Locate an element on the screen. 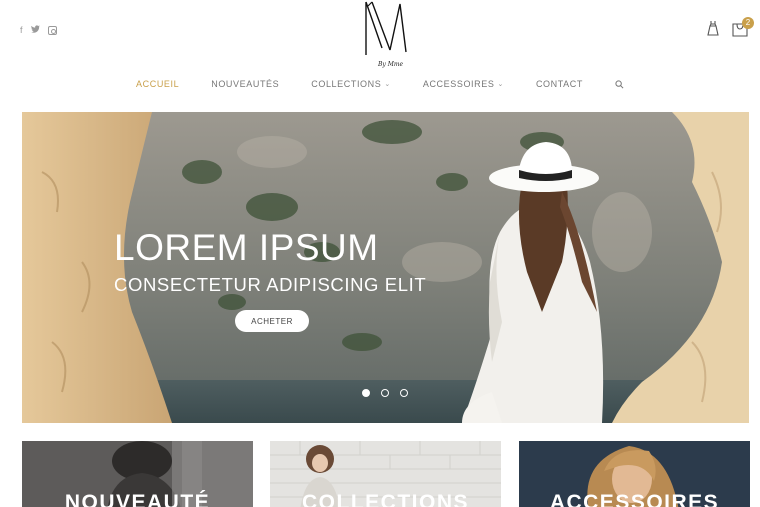  nav-item-nouveautes: NOUVEAUTÉS is located at coordinates (245, 84).